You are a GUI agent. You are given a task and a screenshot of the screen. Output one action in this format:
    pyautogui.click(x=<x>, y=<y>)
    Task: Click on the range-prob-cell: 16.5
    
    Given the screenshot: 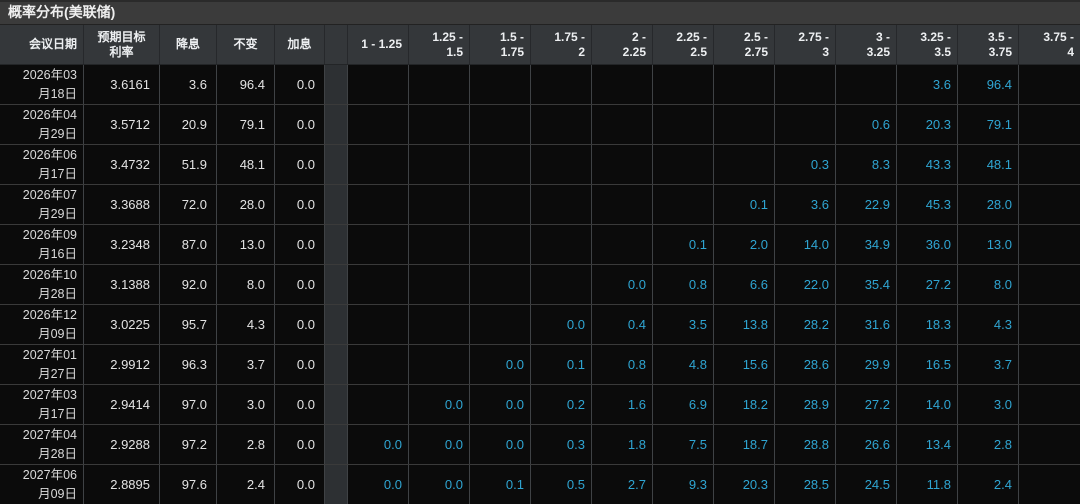 What is the action you would take?
    pyautogui.click(x=927, y=364)
    